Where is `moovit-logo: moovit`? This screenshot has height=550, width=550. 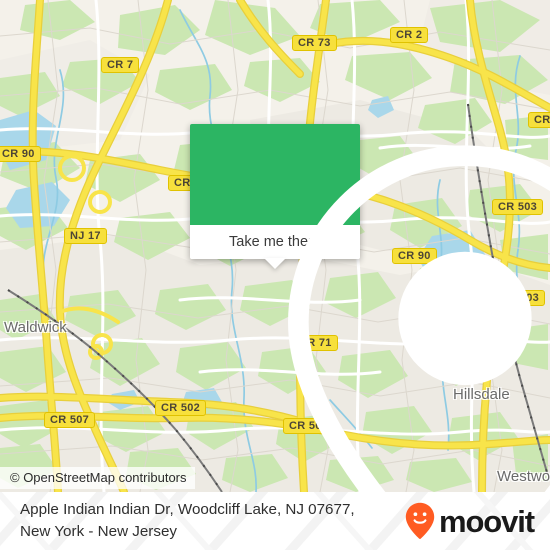 moovit-logo: moovit is located at coordinates (470, 521).